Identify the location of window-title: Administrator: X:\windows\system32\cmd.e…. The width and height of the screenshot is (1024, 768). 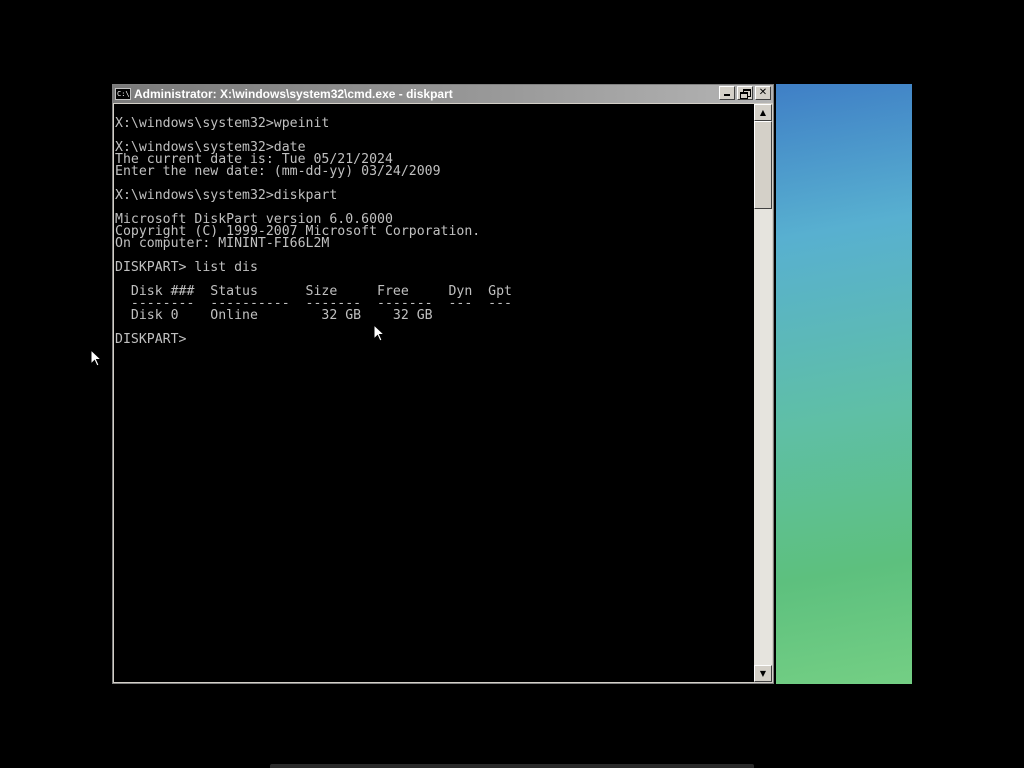
(293, 94).